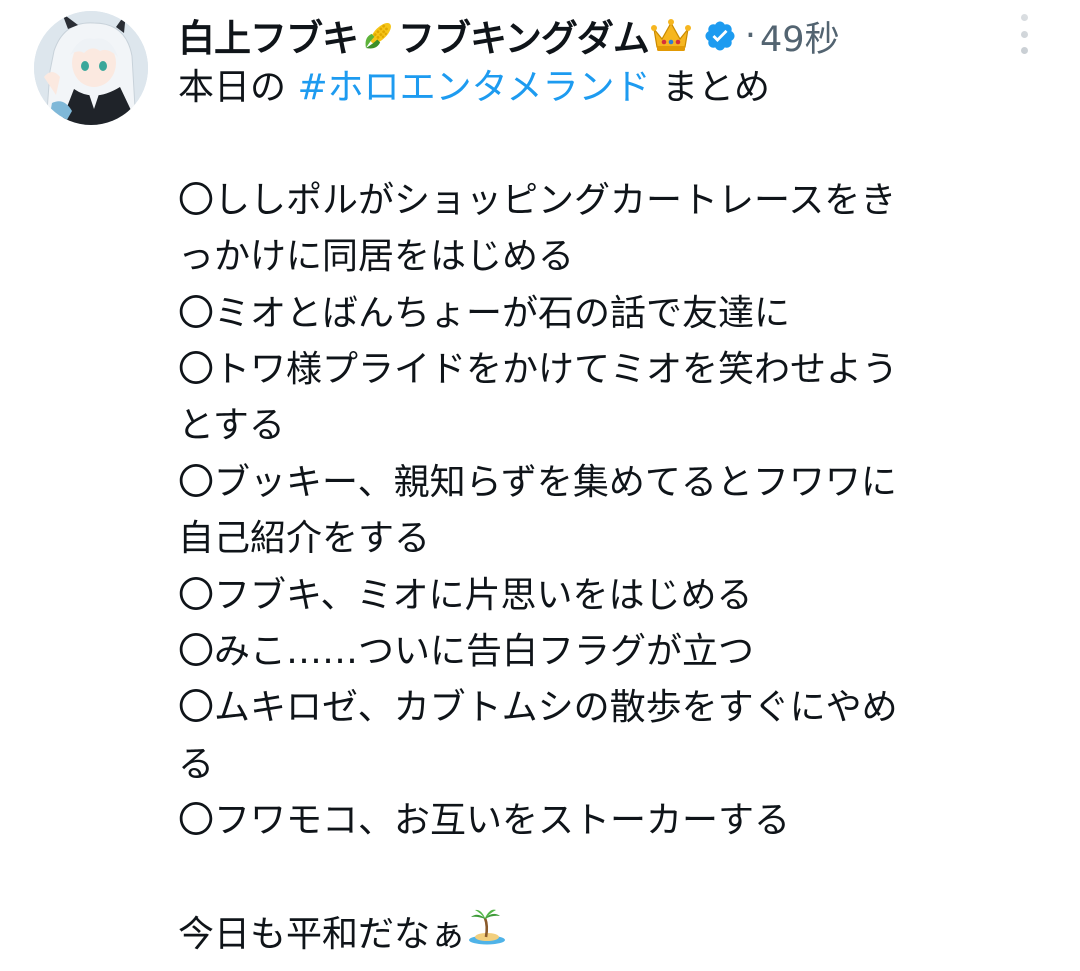 The height and width of the screenshot is (971, 1080). What do you see at coordinates (376, 257) in the screenshot?
I see `list-item-line: っかけに同居をはじめる` at bounding box center [376, 257].